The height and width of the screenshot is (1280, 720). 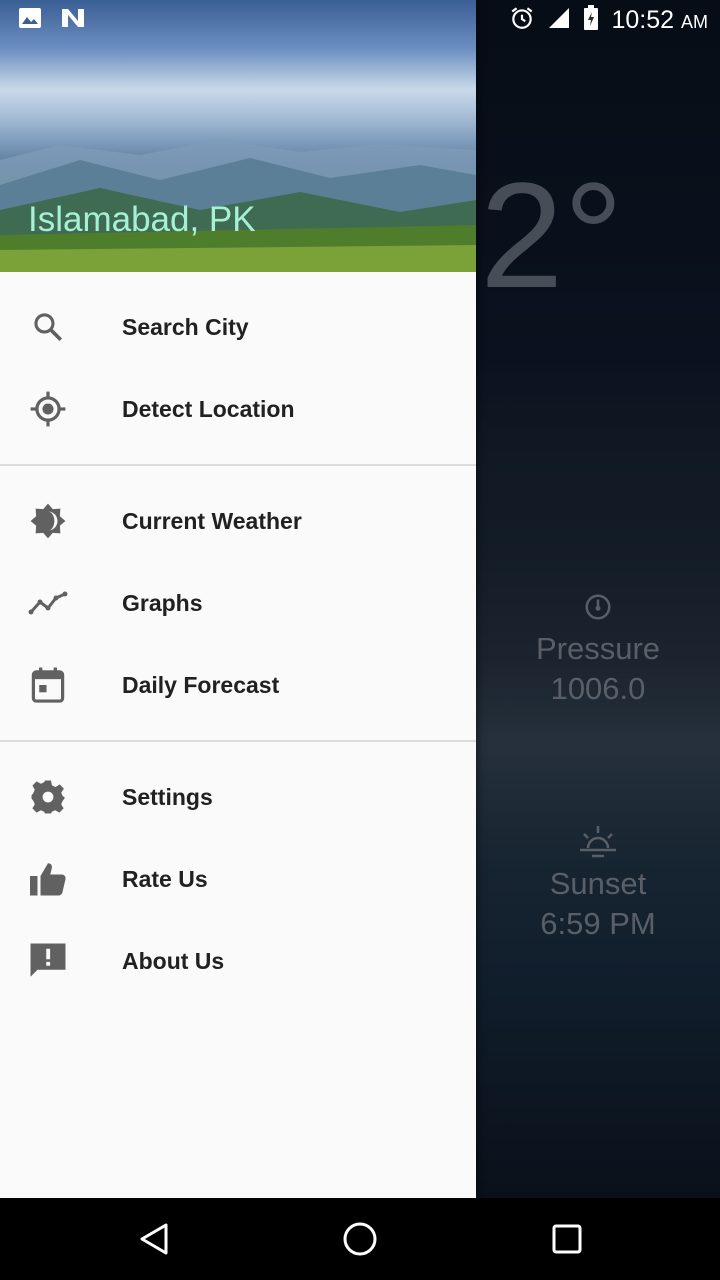 I want to click on alarm-icon, so click(x=522, y=20).